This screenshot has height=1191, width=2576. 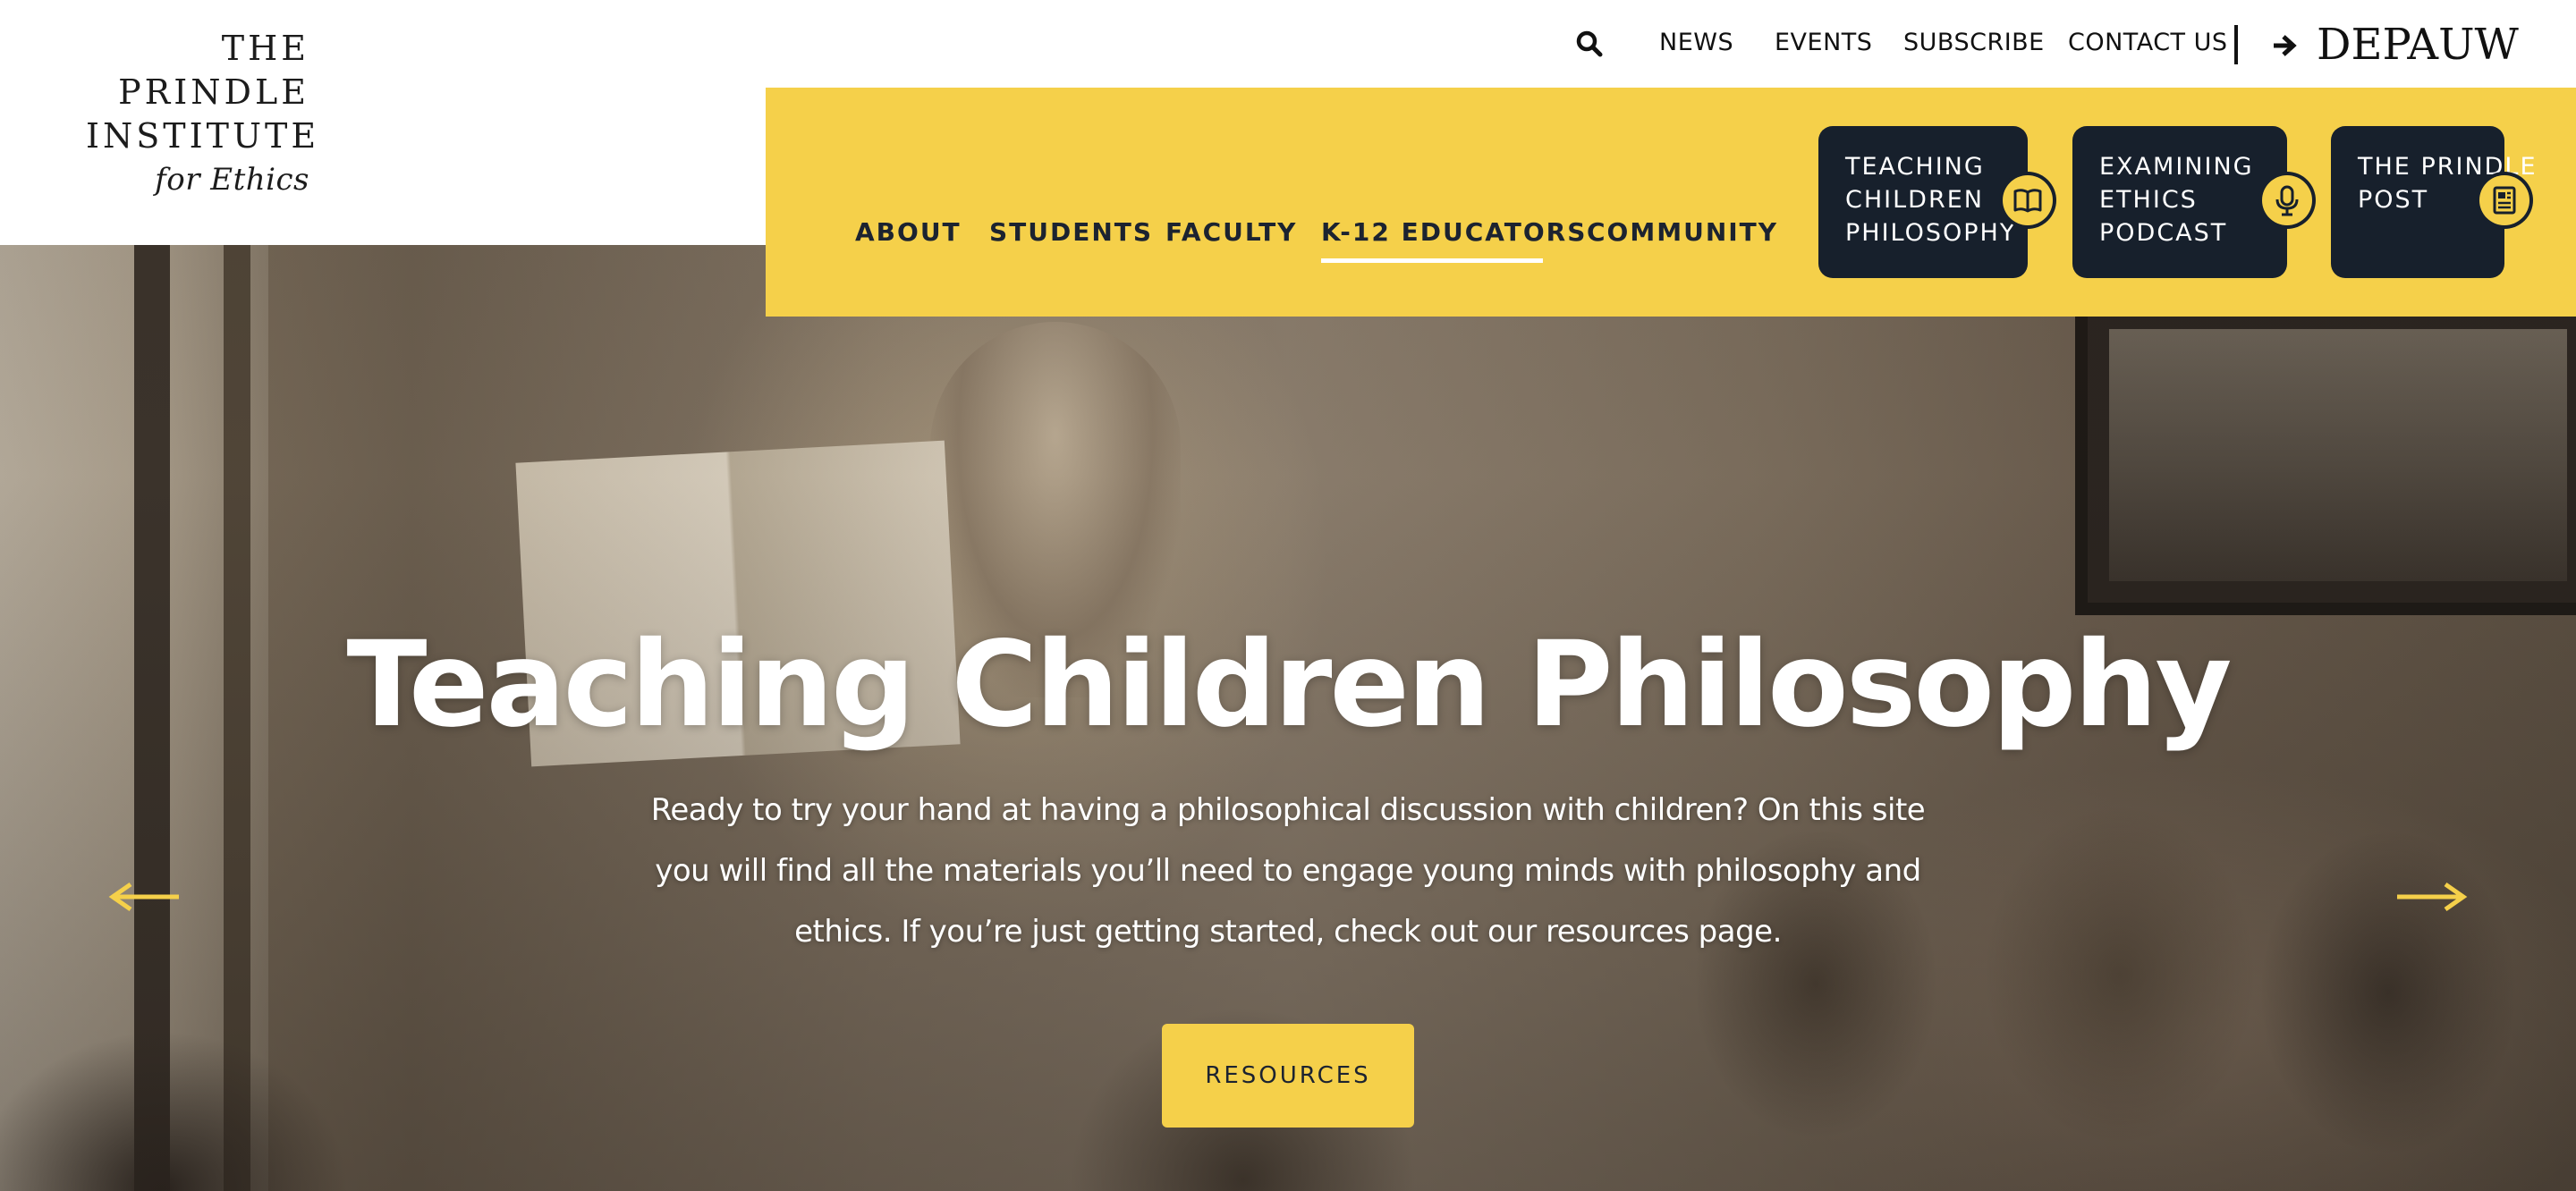 What do you see at coordinates (203, 136) in the screenshot?
I see `logo-line: Institute` at bounding box center [203, 136].